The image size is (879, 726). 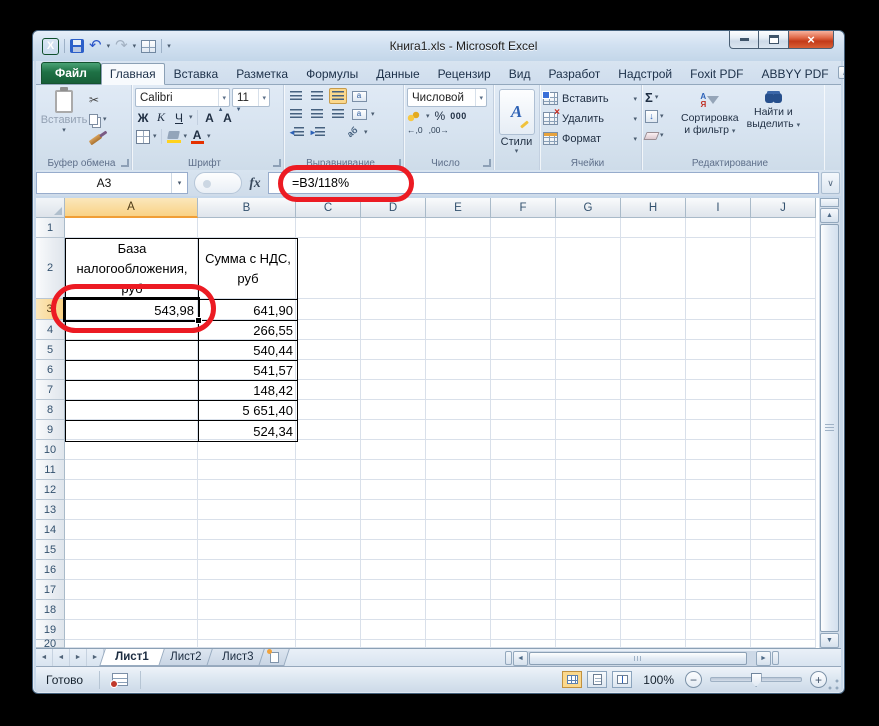 What do you see at coordinates (523, 490) in the screenshot?
I see `cell-F12` at bounding box center [523, 490].